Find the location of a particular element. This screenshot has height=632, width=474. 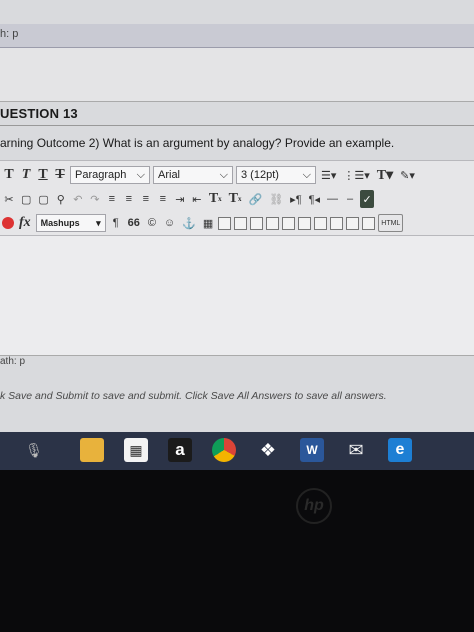

table-delete-row-icon is located at coordinates (241, 223).